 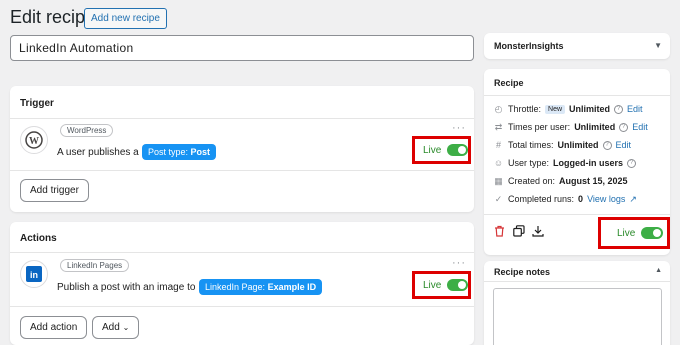 What do you see at coordinates (200, 152) in the screenshot?
I see `pill-value: Post` at bounding box center [200, 152].